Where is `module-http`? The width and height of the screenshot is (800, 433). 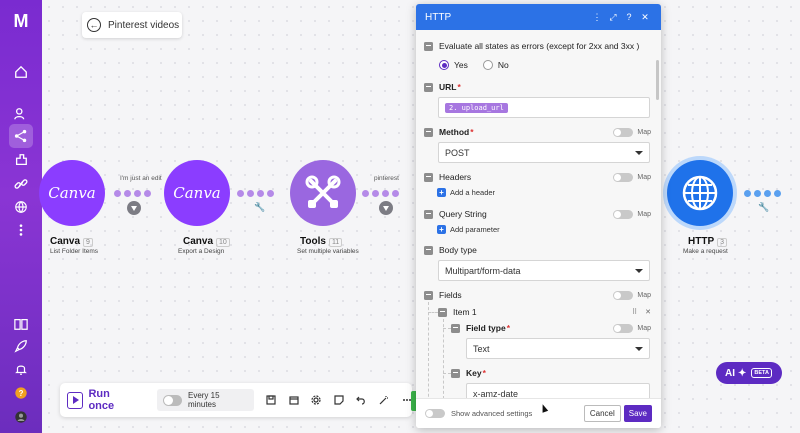
module-http is located at coordinates (700, 193).